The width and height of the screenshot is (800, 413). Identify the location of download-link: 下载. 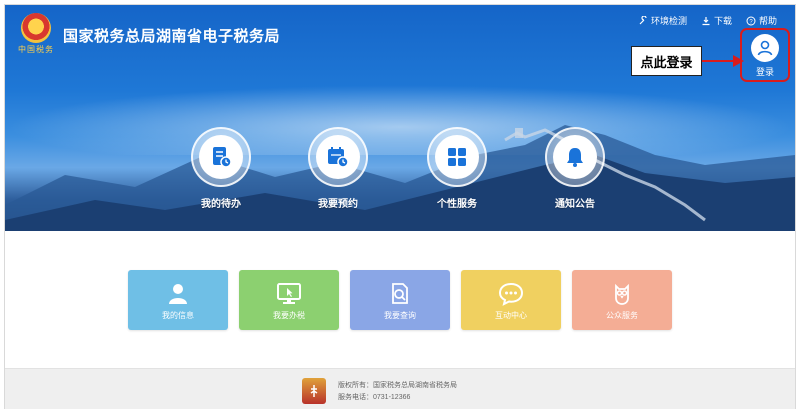
(716, 20).